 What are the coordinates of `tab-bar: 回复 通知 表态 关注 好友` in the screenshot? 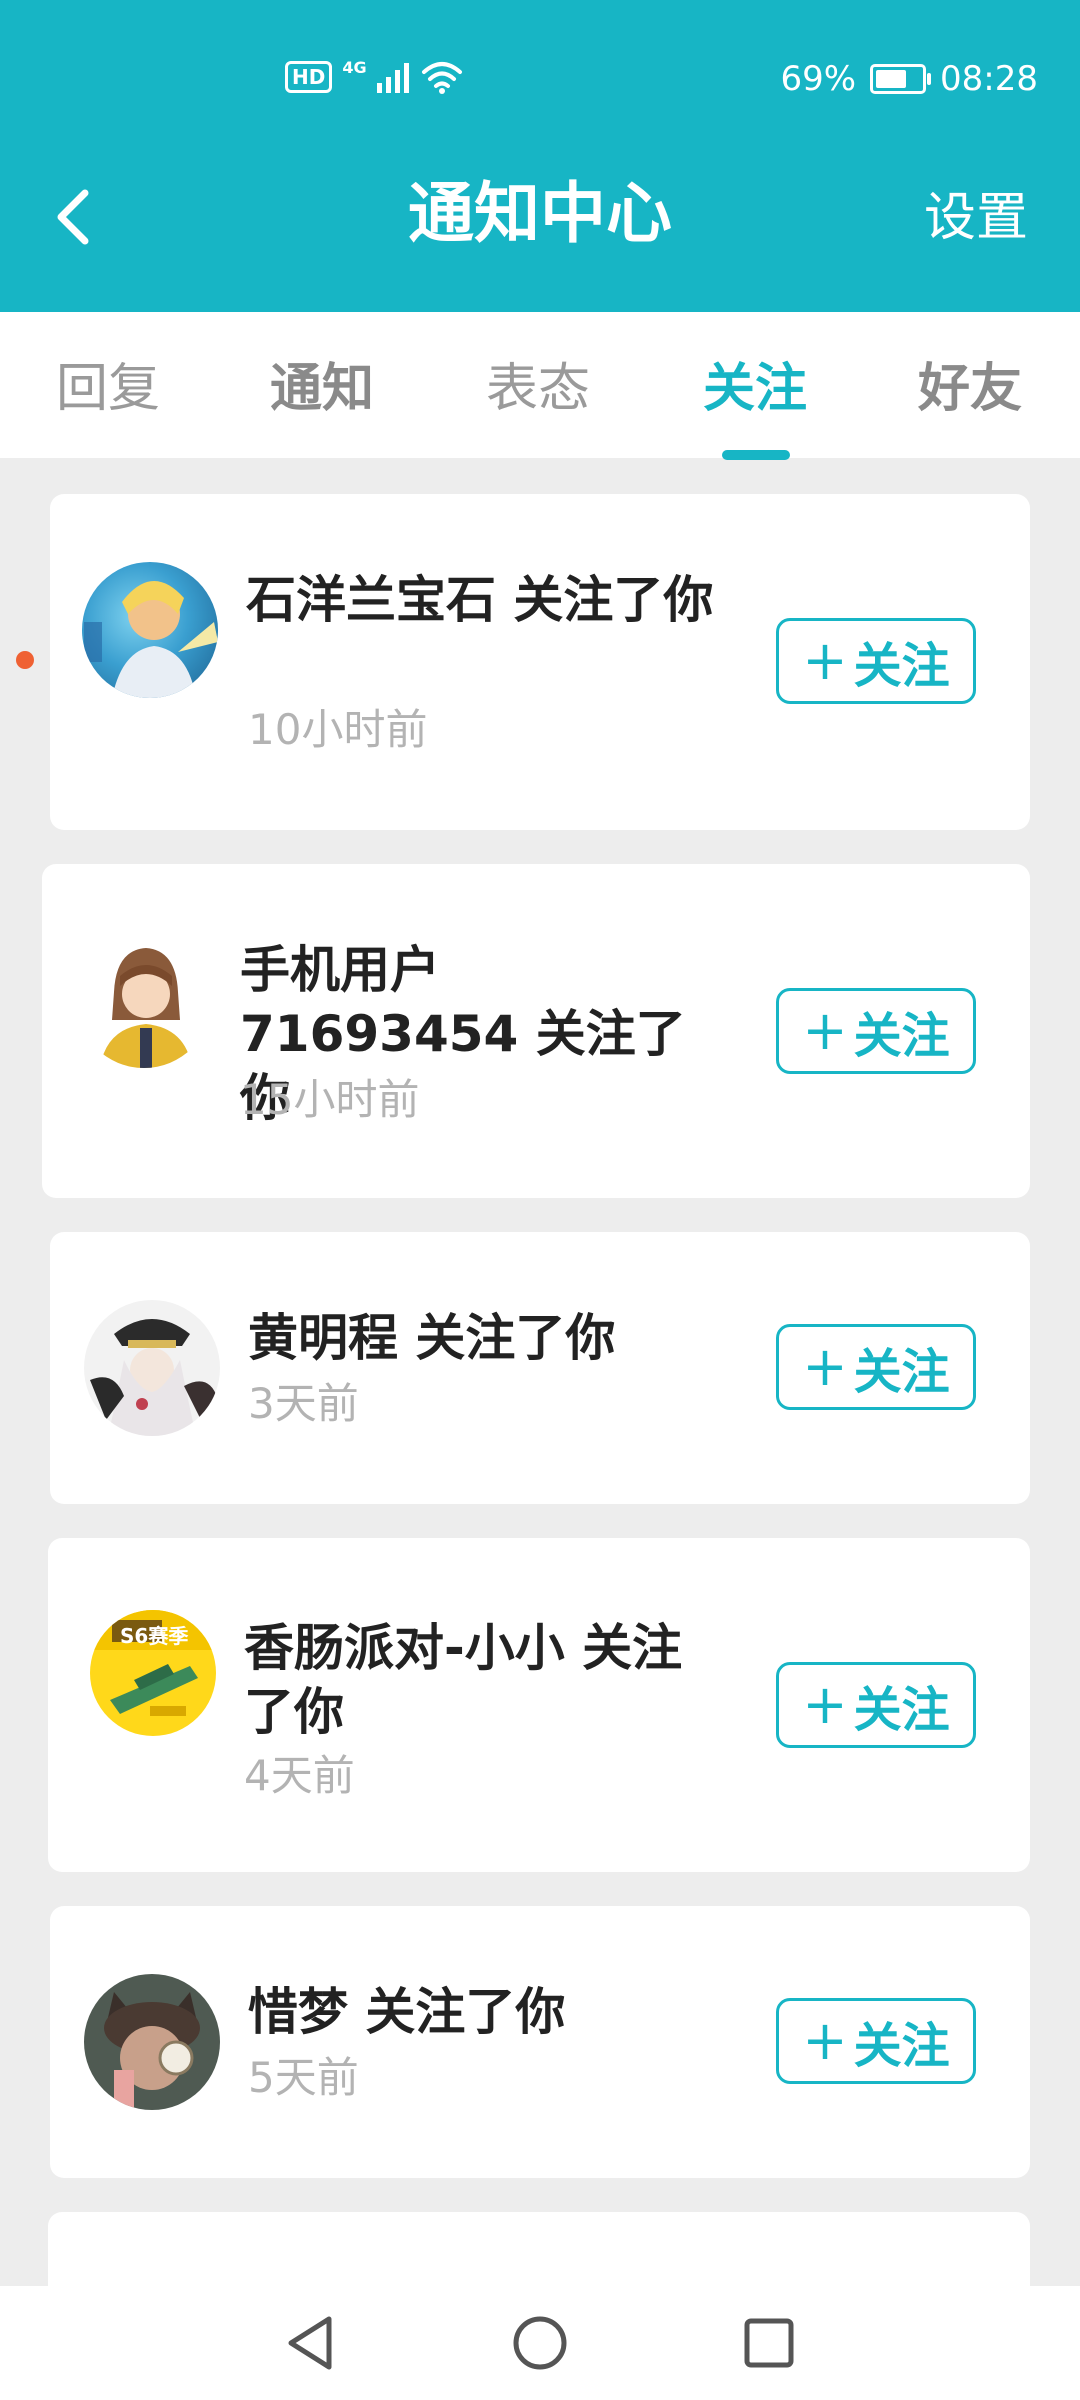 It's located at (540, 386).